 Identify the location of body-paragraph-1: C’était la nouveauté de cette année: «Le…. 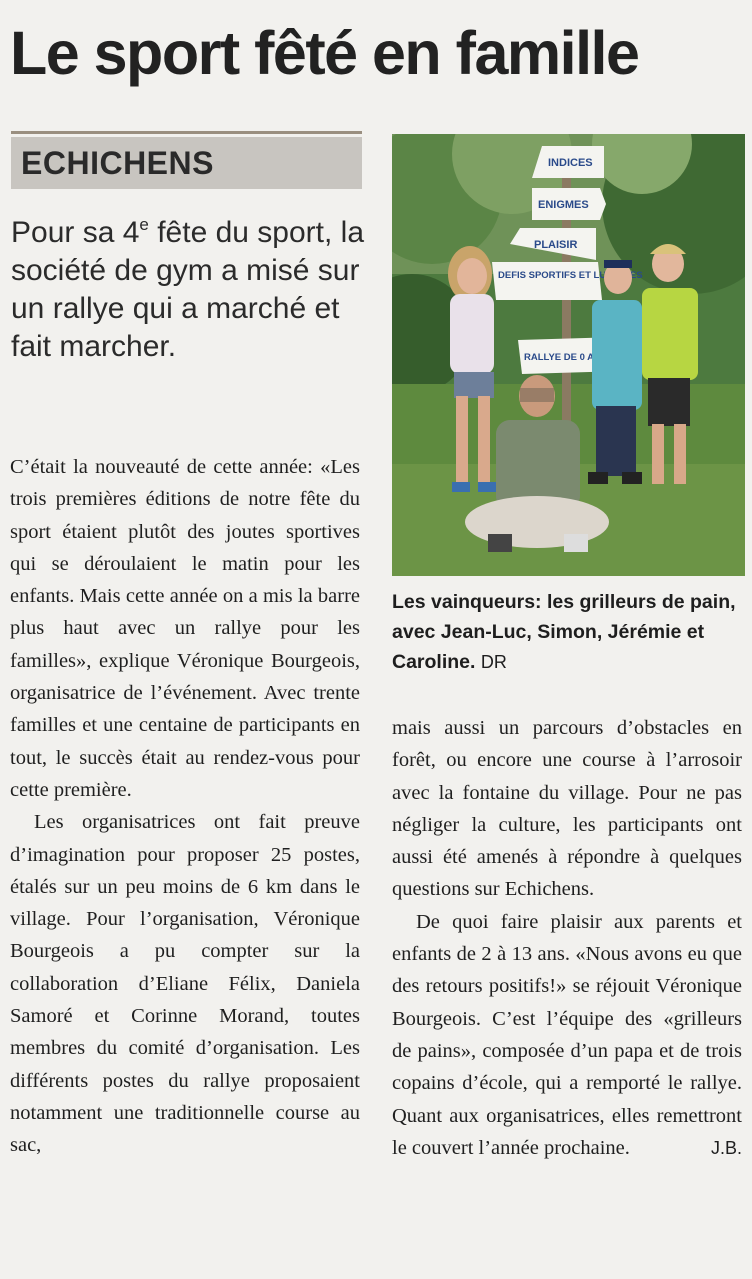
(185, 628).